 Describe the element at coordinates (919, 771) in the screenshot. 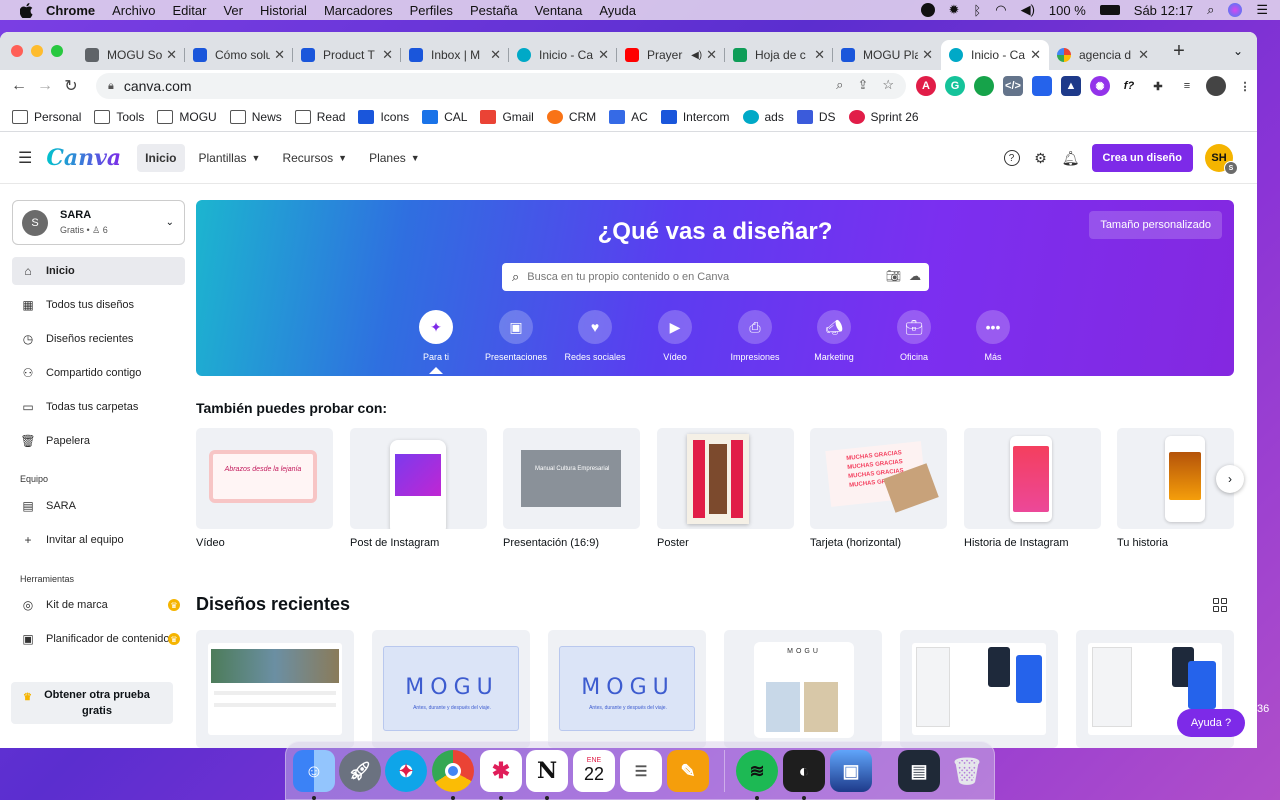

I see `screenshot-stack-icon: ▤` at that location.